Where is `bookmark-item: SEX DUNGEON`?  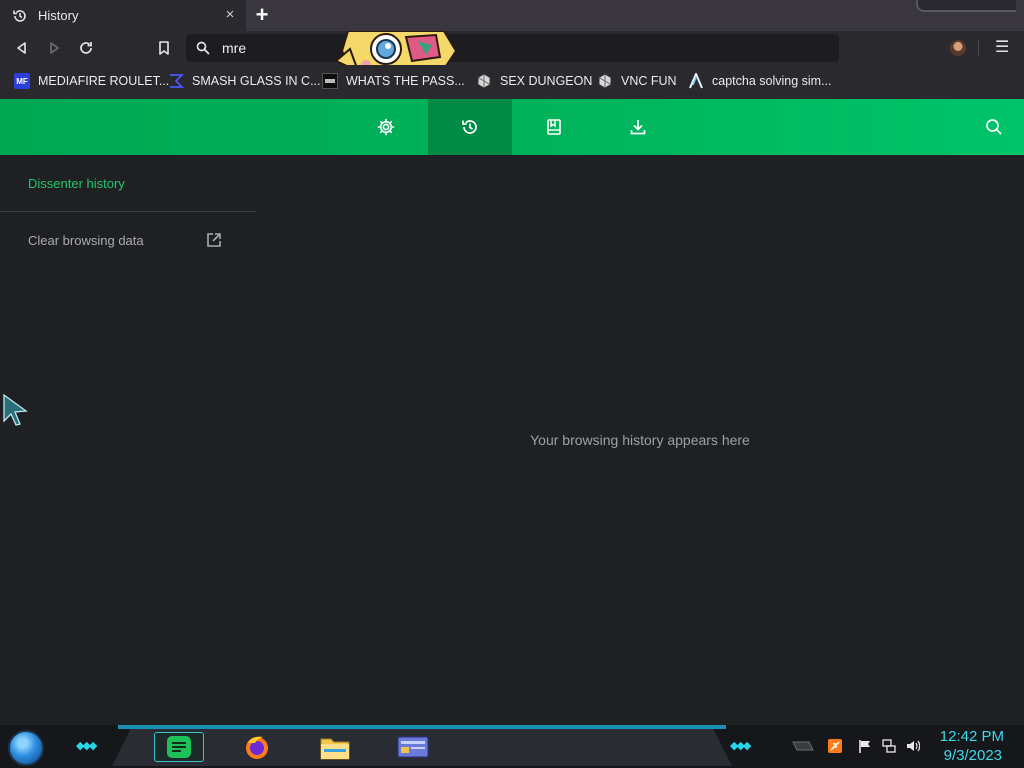 bookmark-item: SEX DUNGEON is located at coordinates (534, 81).